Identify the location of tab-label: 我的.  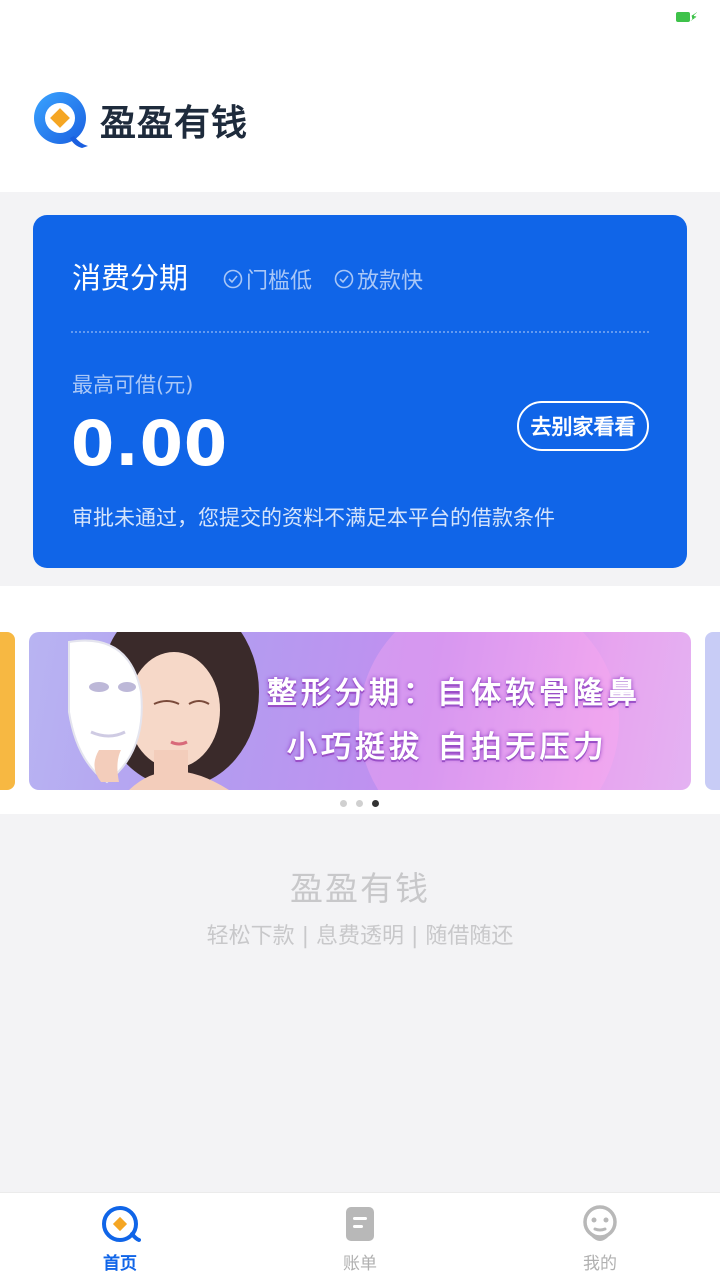
(600, 1264).